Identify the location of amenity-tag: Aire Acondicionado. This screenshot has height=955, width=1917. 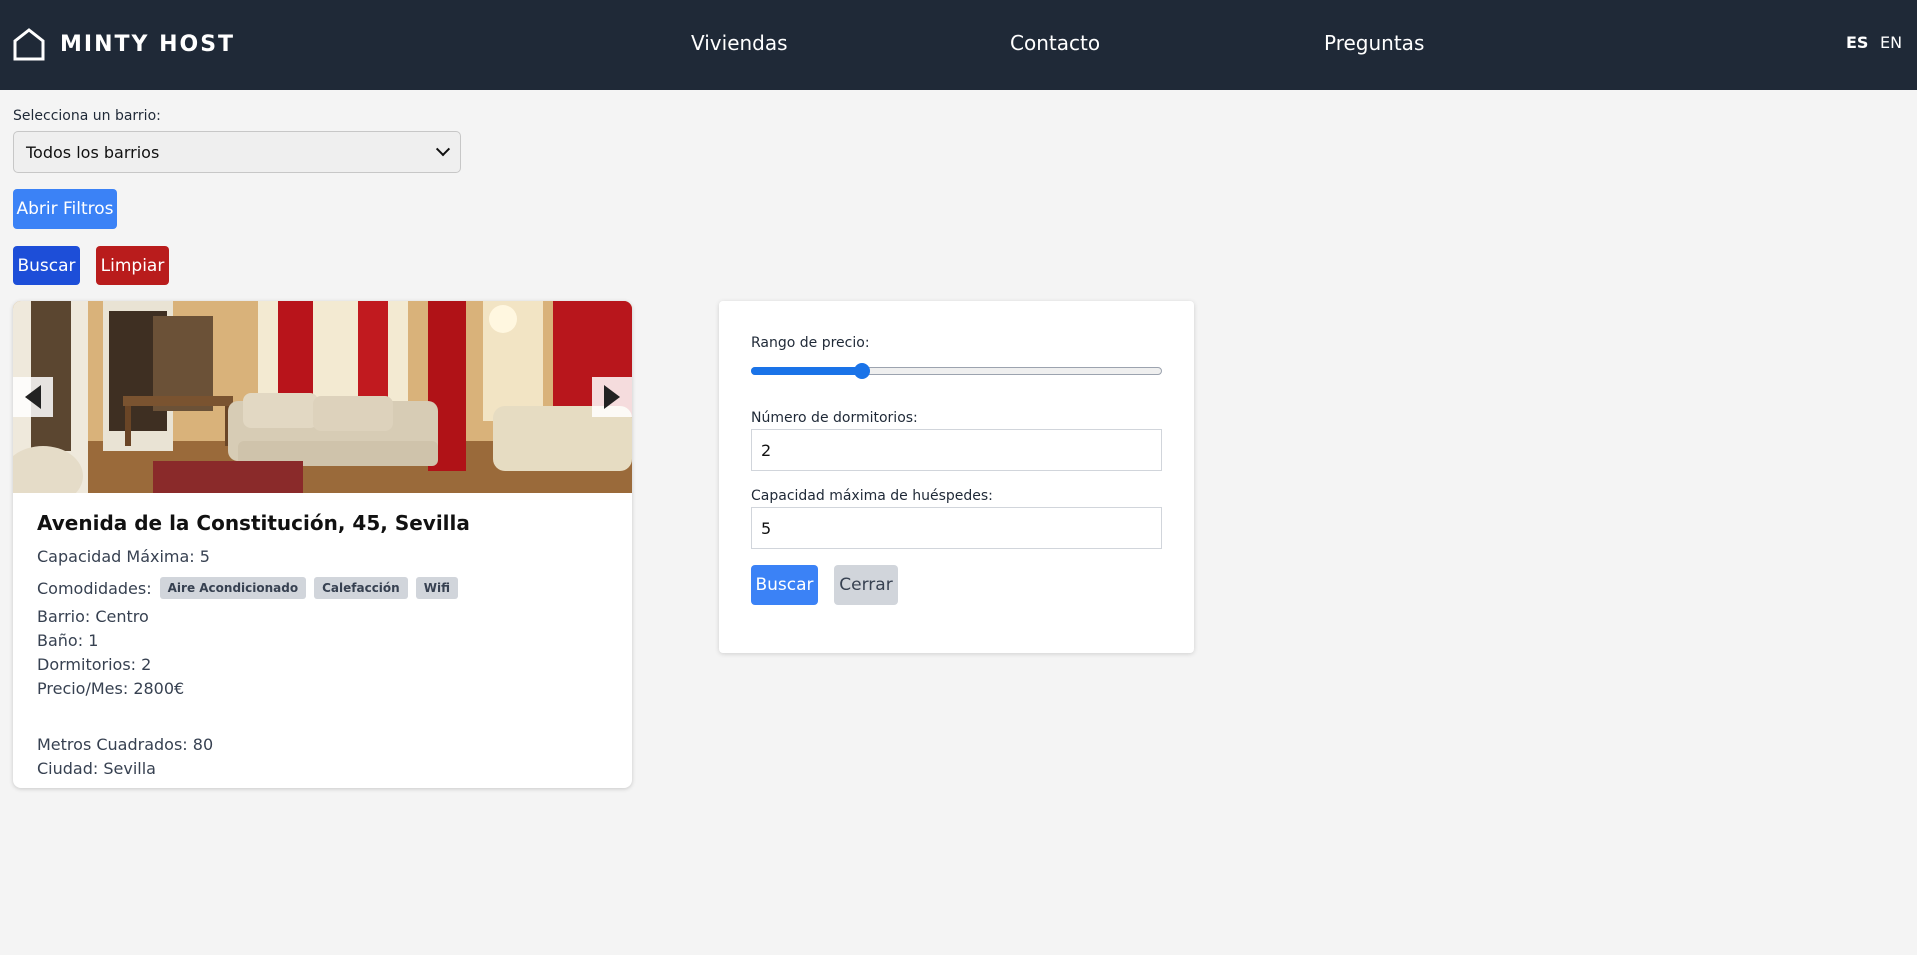
(233, 588).